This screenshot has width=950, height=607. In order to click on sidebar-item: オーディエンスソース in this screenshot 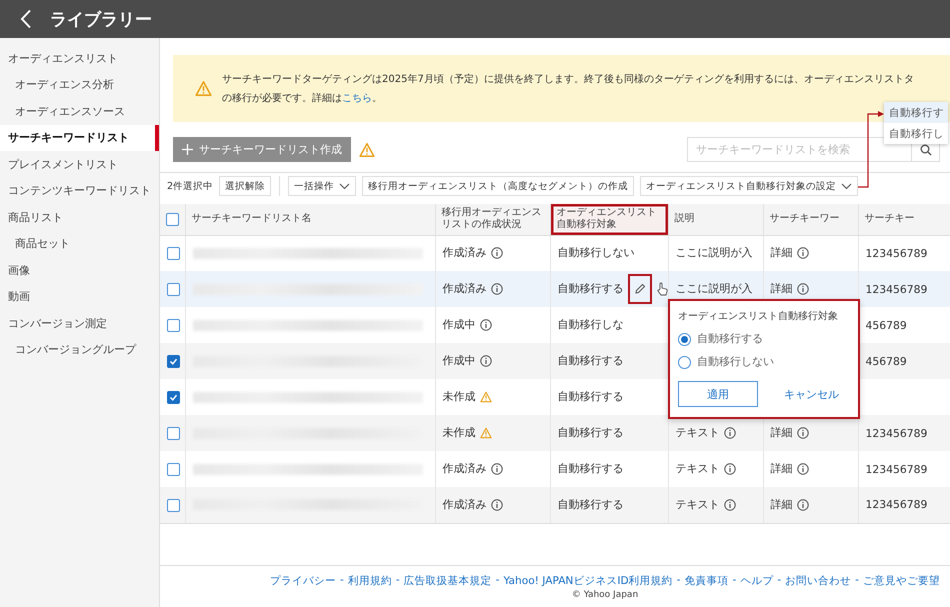, I will do `click(79, 111)`.